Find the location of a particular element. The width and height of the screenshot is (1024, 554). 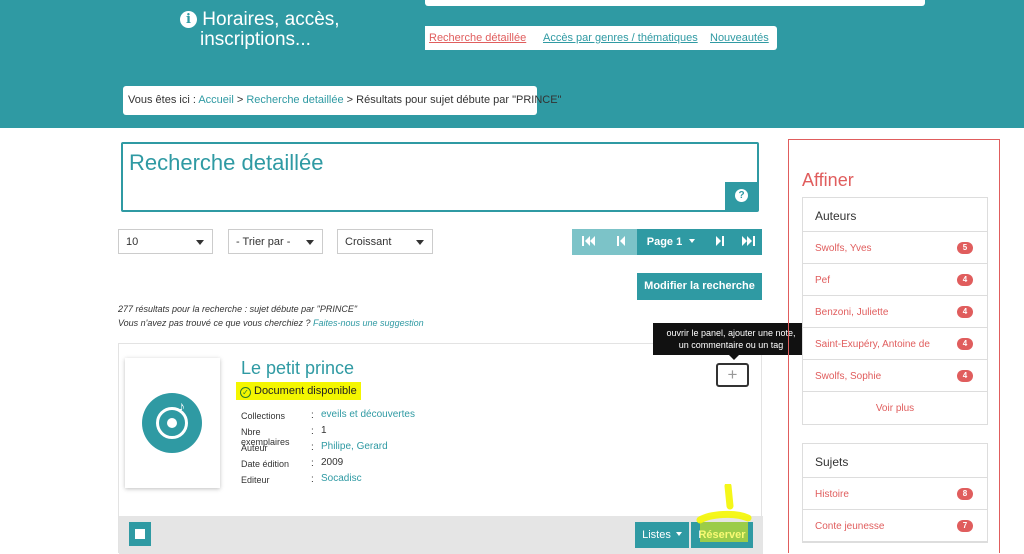

card-footer: Listes Réserver is located at coordinates (441, 535).